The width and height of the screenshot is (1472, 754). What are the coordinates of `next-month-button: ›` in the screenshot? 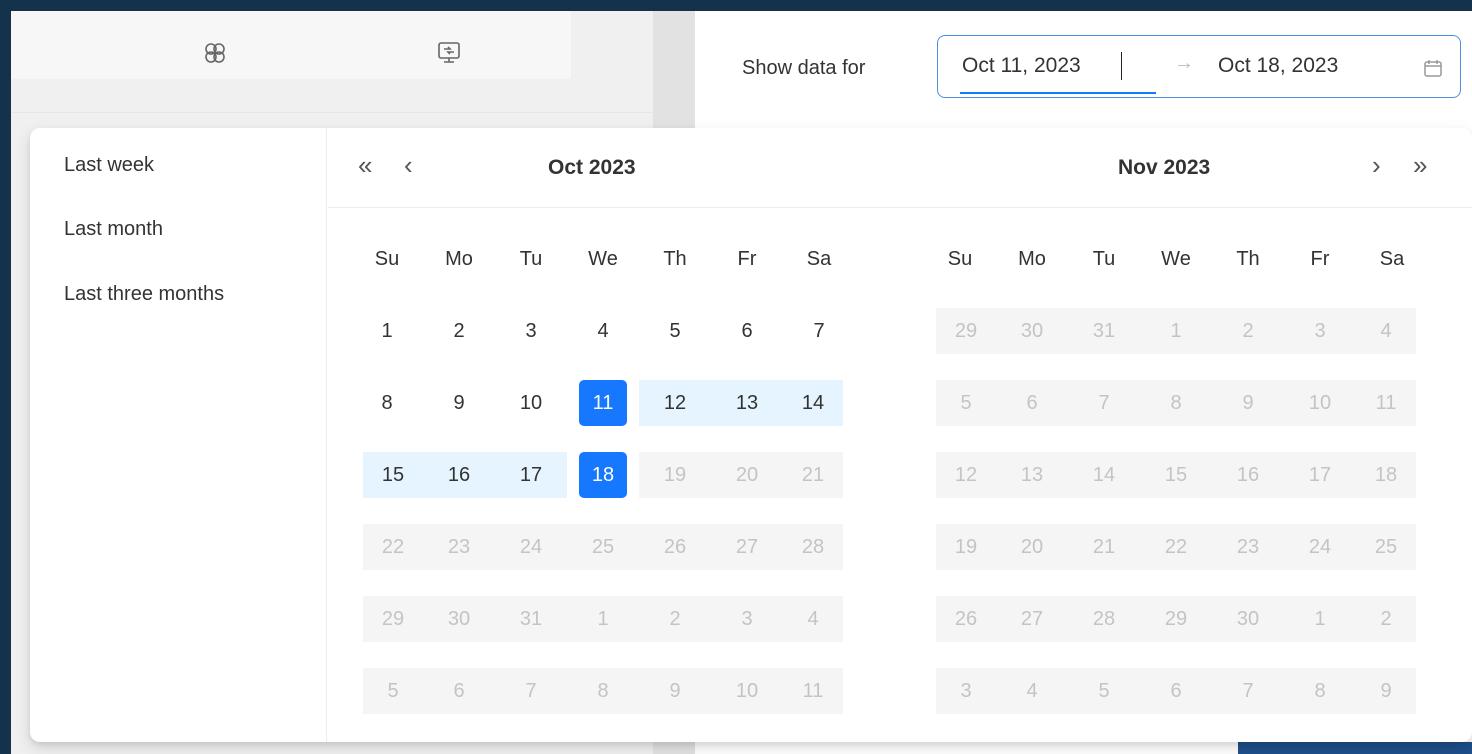 It's located at (1376, 165).